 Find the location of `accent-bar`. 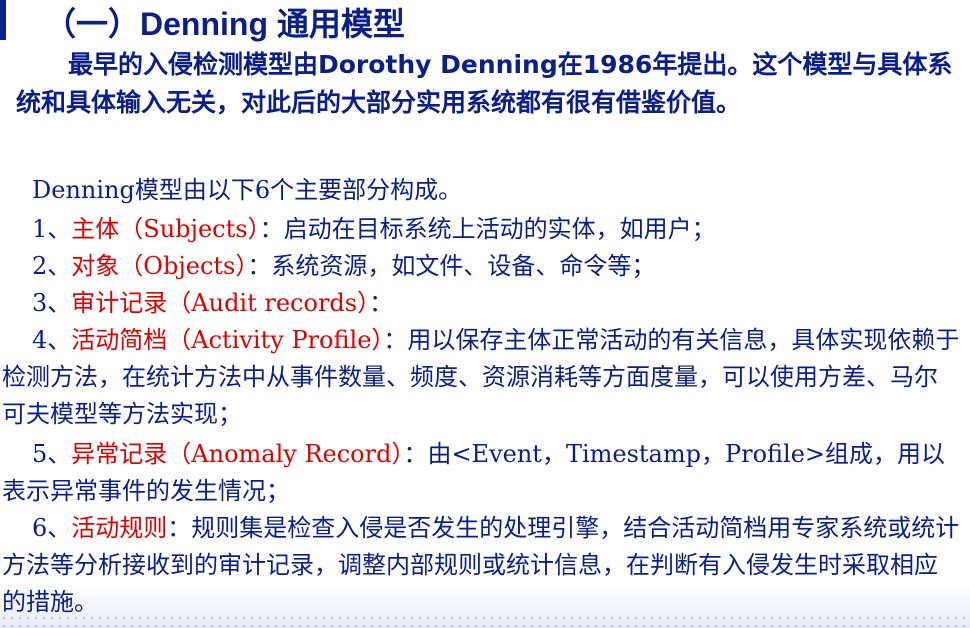

accent-bar is located at coordinates (3, 20).